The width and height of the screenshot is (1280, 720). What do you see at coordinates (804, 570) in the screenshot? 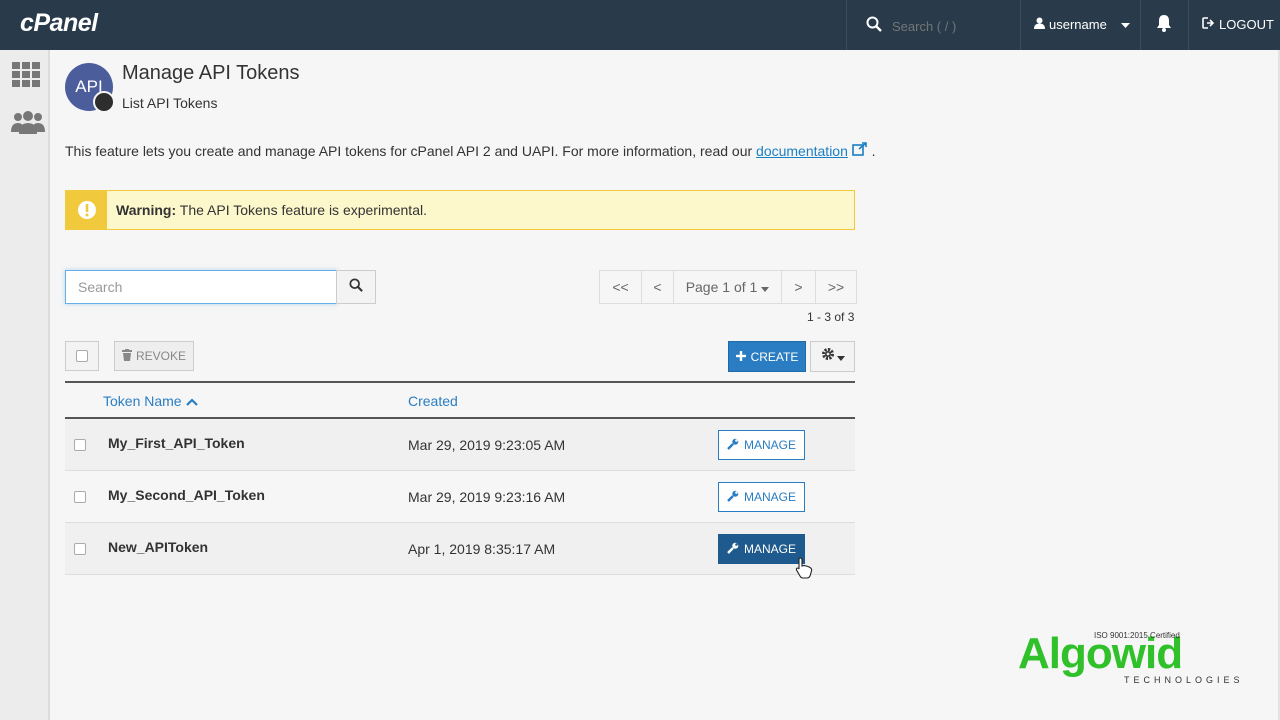
I see `hand-cursor-icon` at bounding box center [804, 570].